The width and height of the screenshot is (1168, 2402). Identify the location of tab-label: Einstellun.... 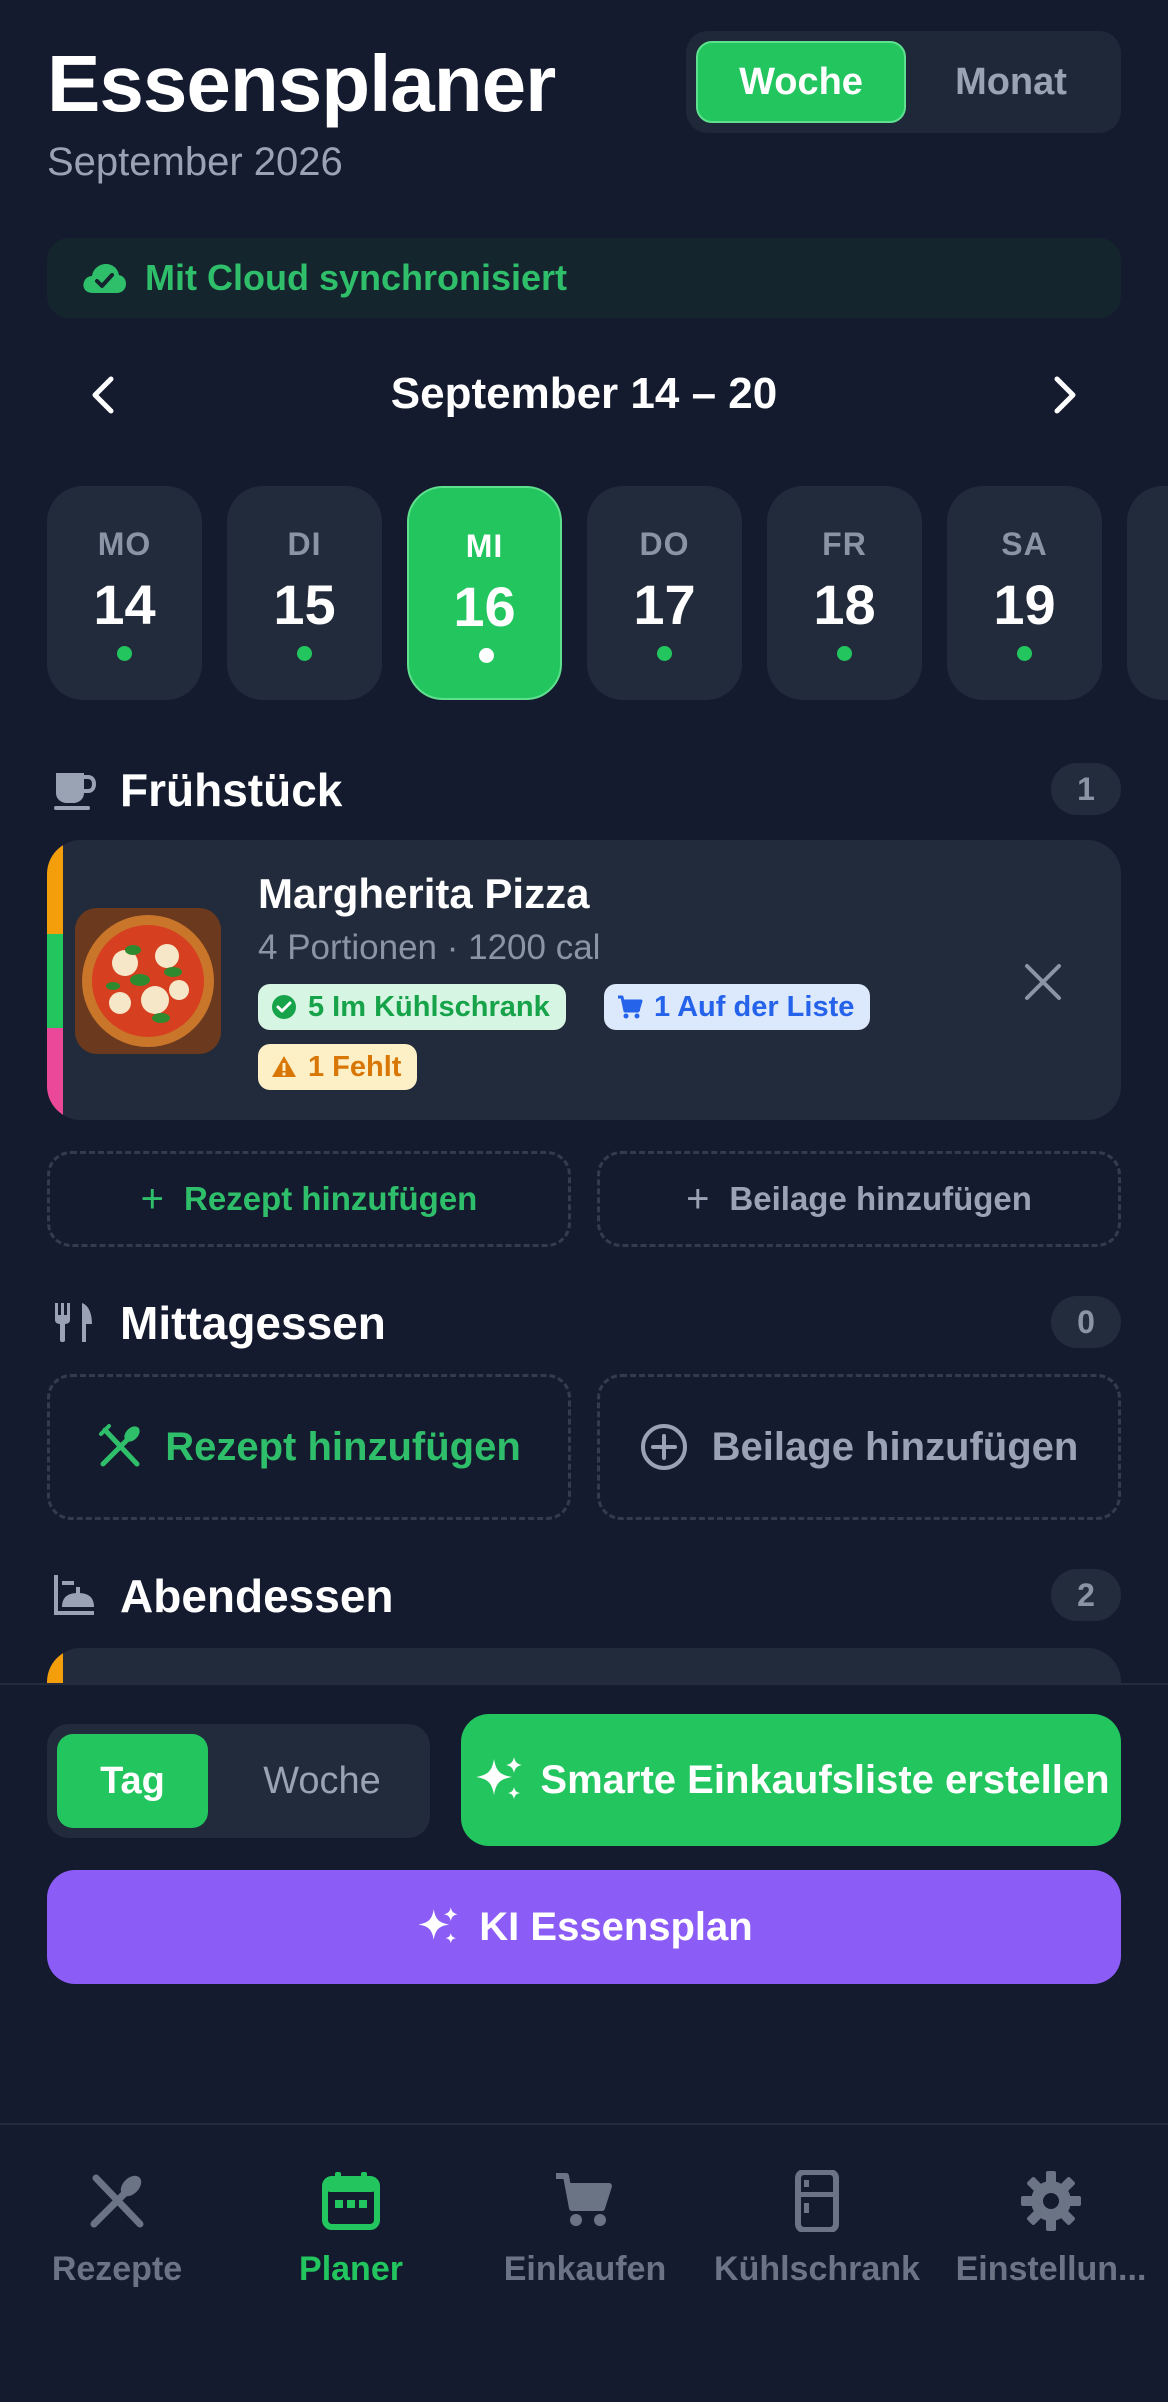
(1051, 2269).